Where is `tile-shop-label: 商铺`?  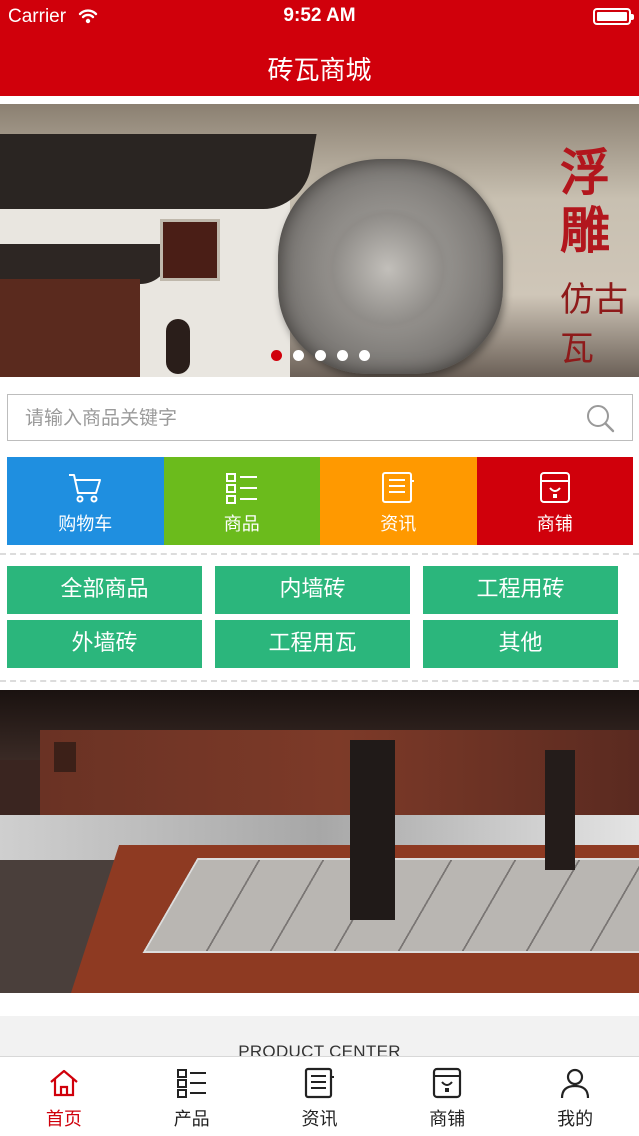 tile-shop-label: 商铺 is located at coordinates (554, 524).